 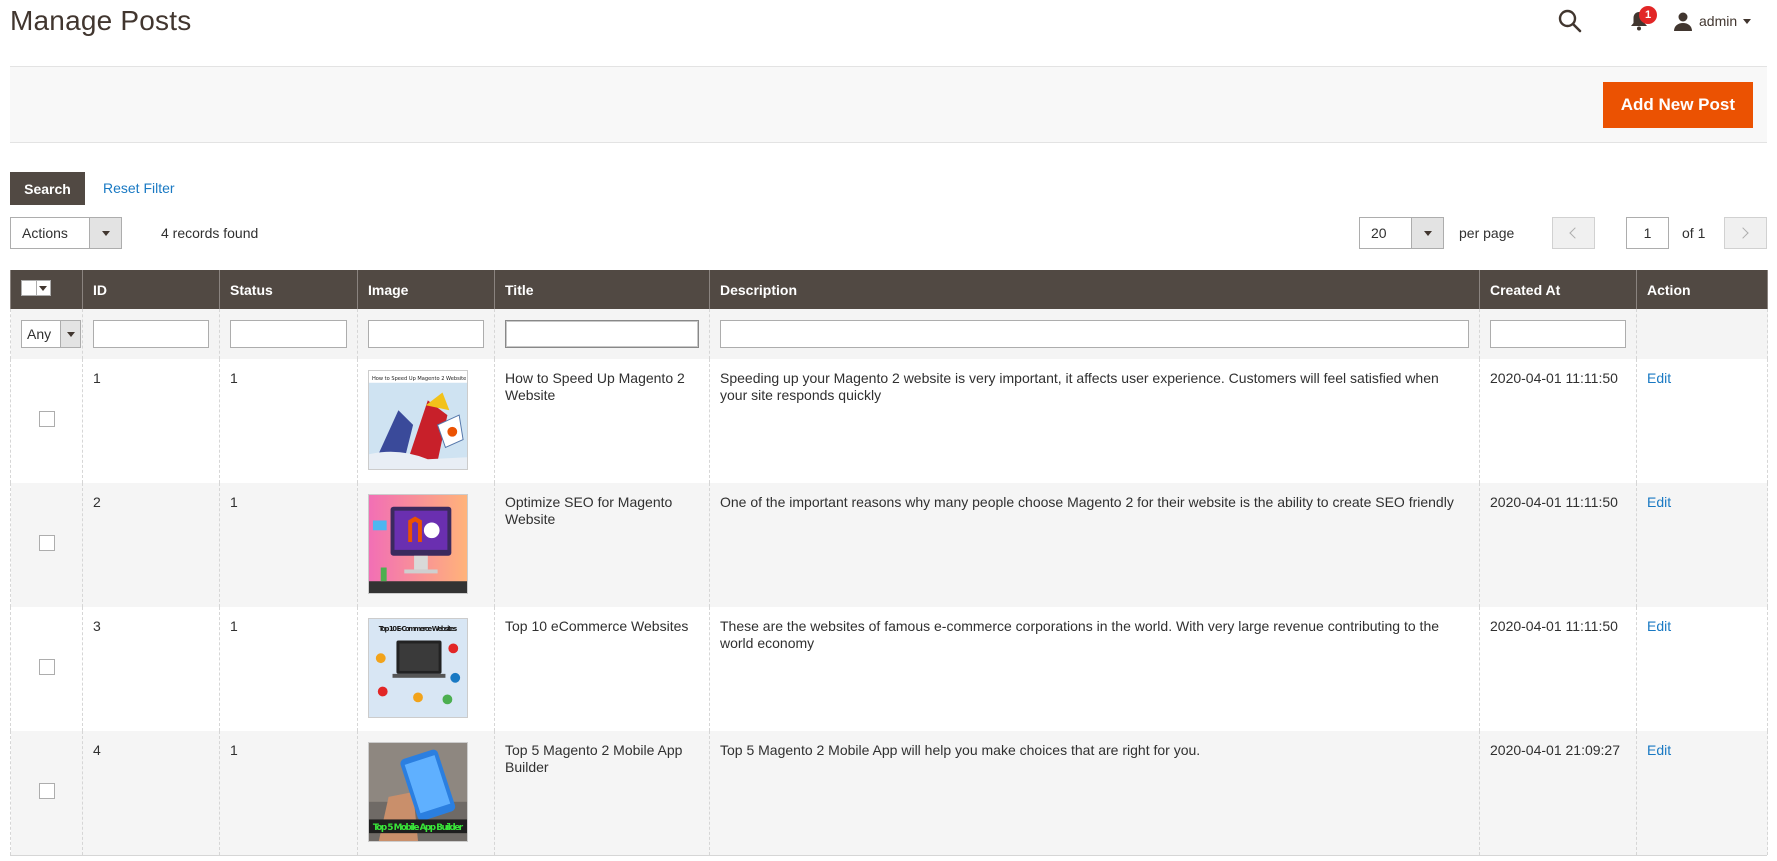 I want to click on filter-cell-description, so click(x=1094, y=334).